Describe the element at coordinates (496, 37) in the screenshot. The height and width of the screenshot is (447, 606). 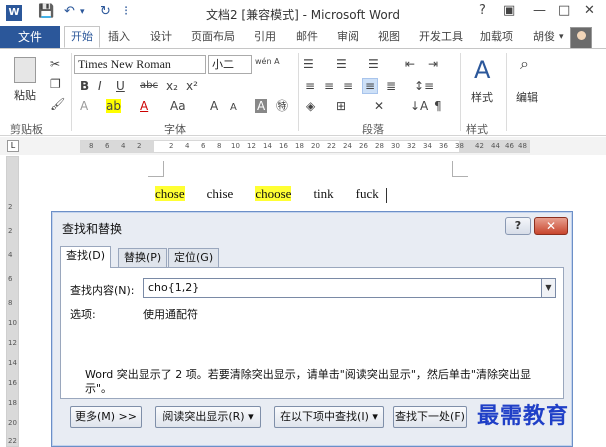
I see `tab-addins: 加载项` at that location.